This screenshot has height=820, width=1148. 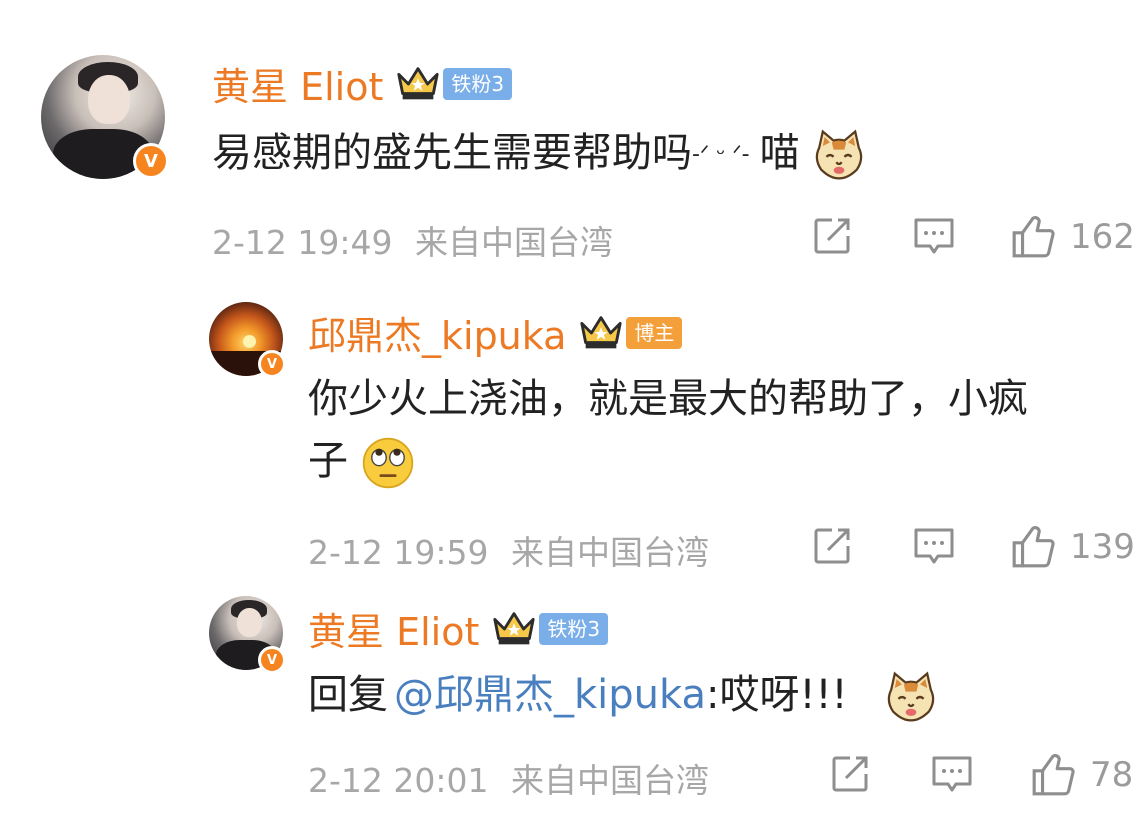 What do you see at coordinates (302, 242) in the screenshot?
I see `timestamp: 2-12 19:49` at bounding box center [302, 242].